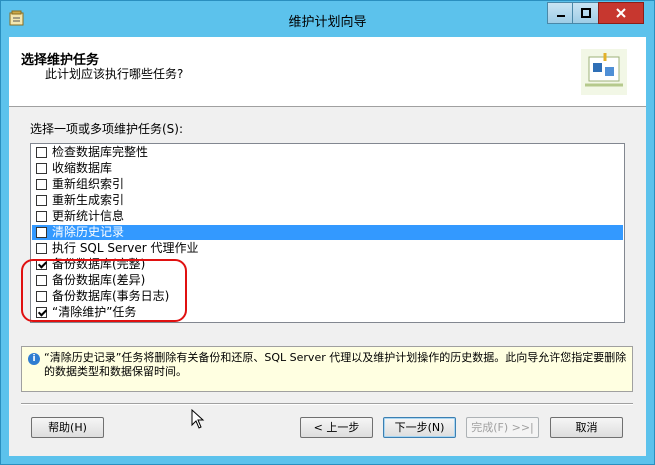 The height and width of the screenshot is (465, 655). Describe the element at coordinates (88, 232) in the screenshot. I see `task-label: 清除历史记录` at that location.